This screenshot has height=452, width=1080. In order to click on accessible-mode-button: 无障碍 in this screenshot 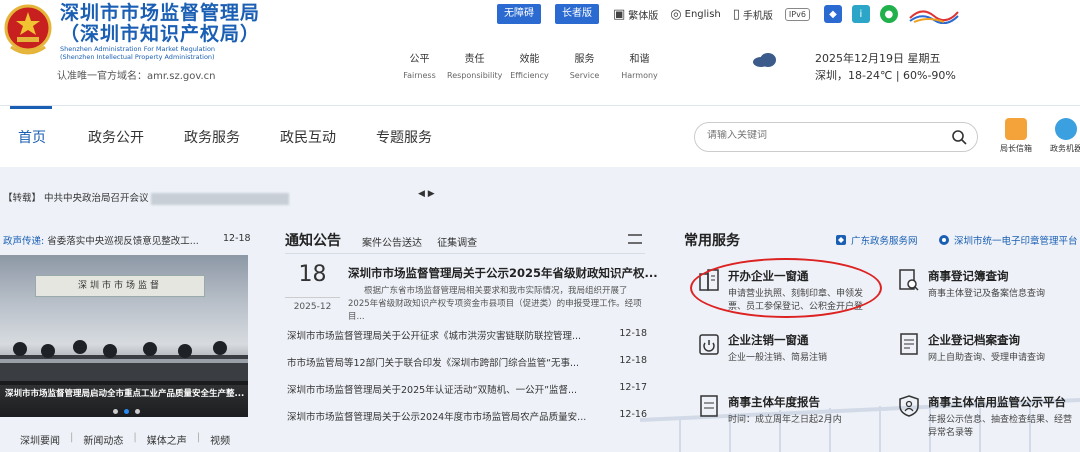, I will do `click(519, 14)`.